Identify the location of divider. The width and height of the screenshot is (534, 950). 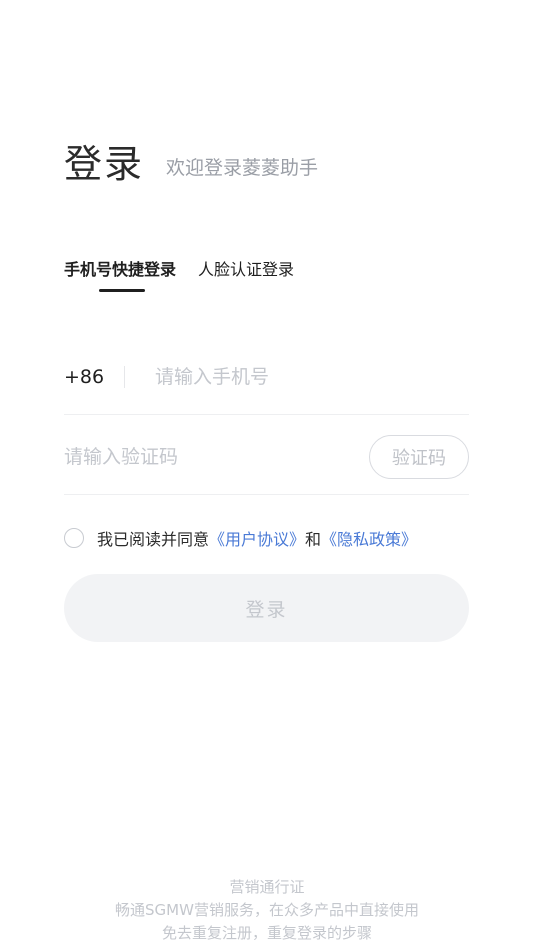
(124, 377).